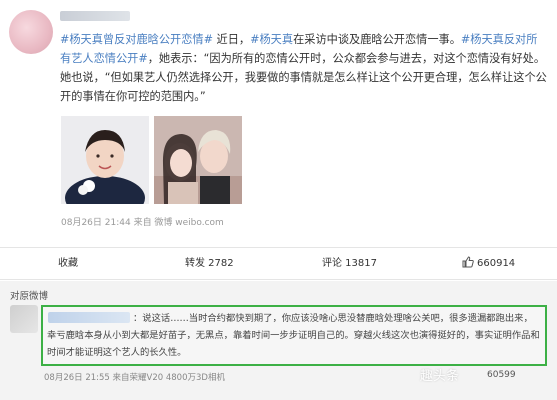 The image size is (557, 400). What do you see at coordinates (468, 262) in the screenshot?
I see `thumbs-up-icon` at bounding box center [468, 262].